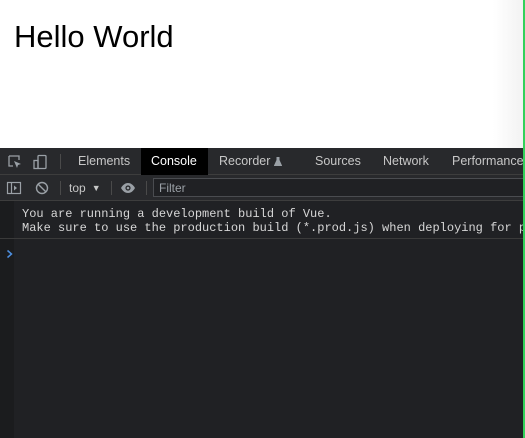  Describe the element at coordinates (508, 74) in the screenshot. I see `viewport-shade` at that location.